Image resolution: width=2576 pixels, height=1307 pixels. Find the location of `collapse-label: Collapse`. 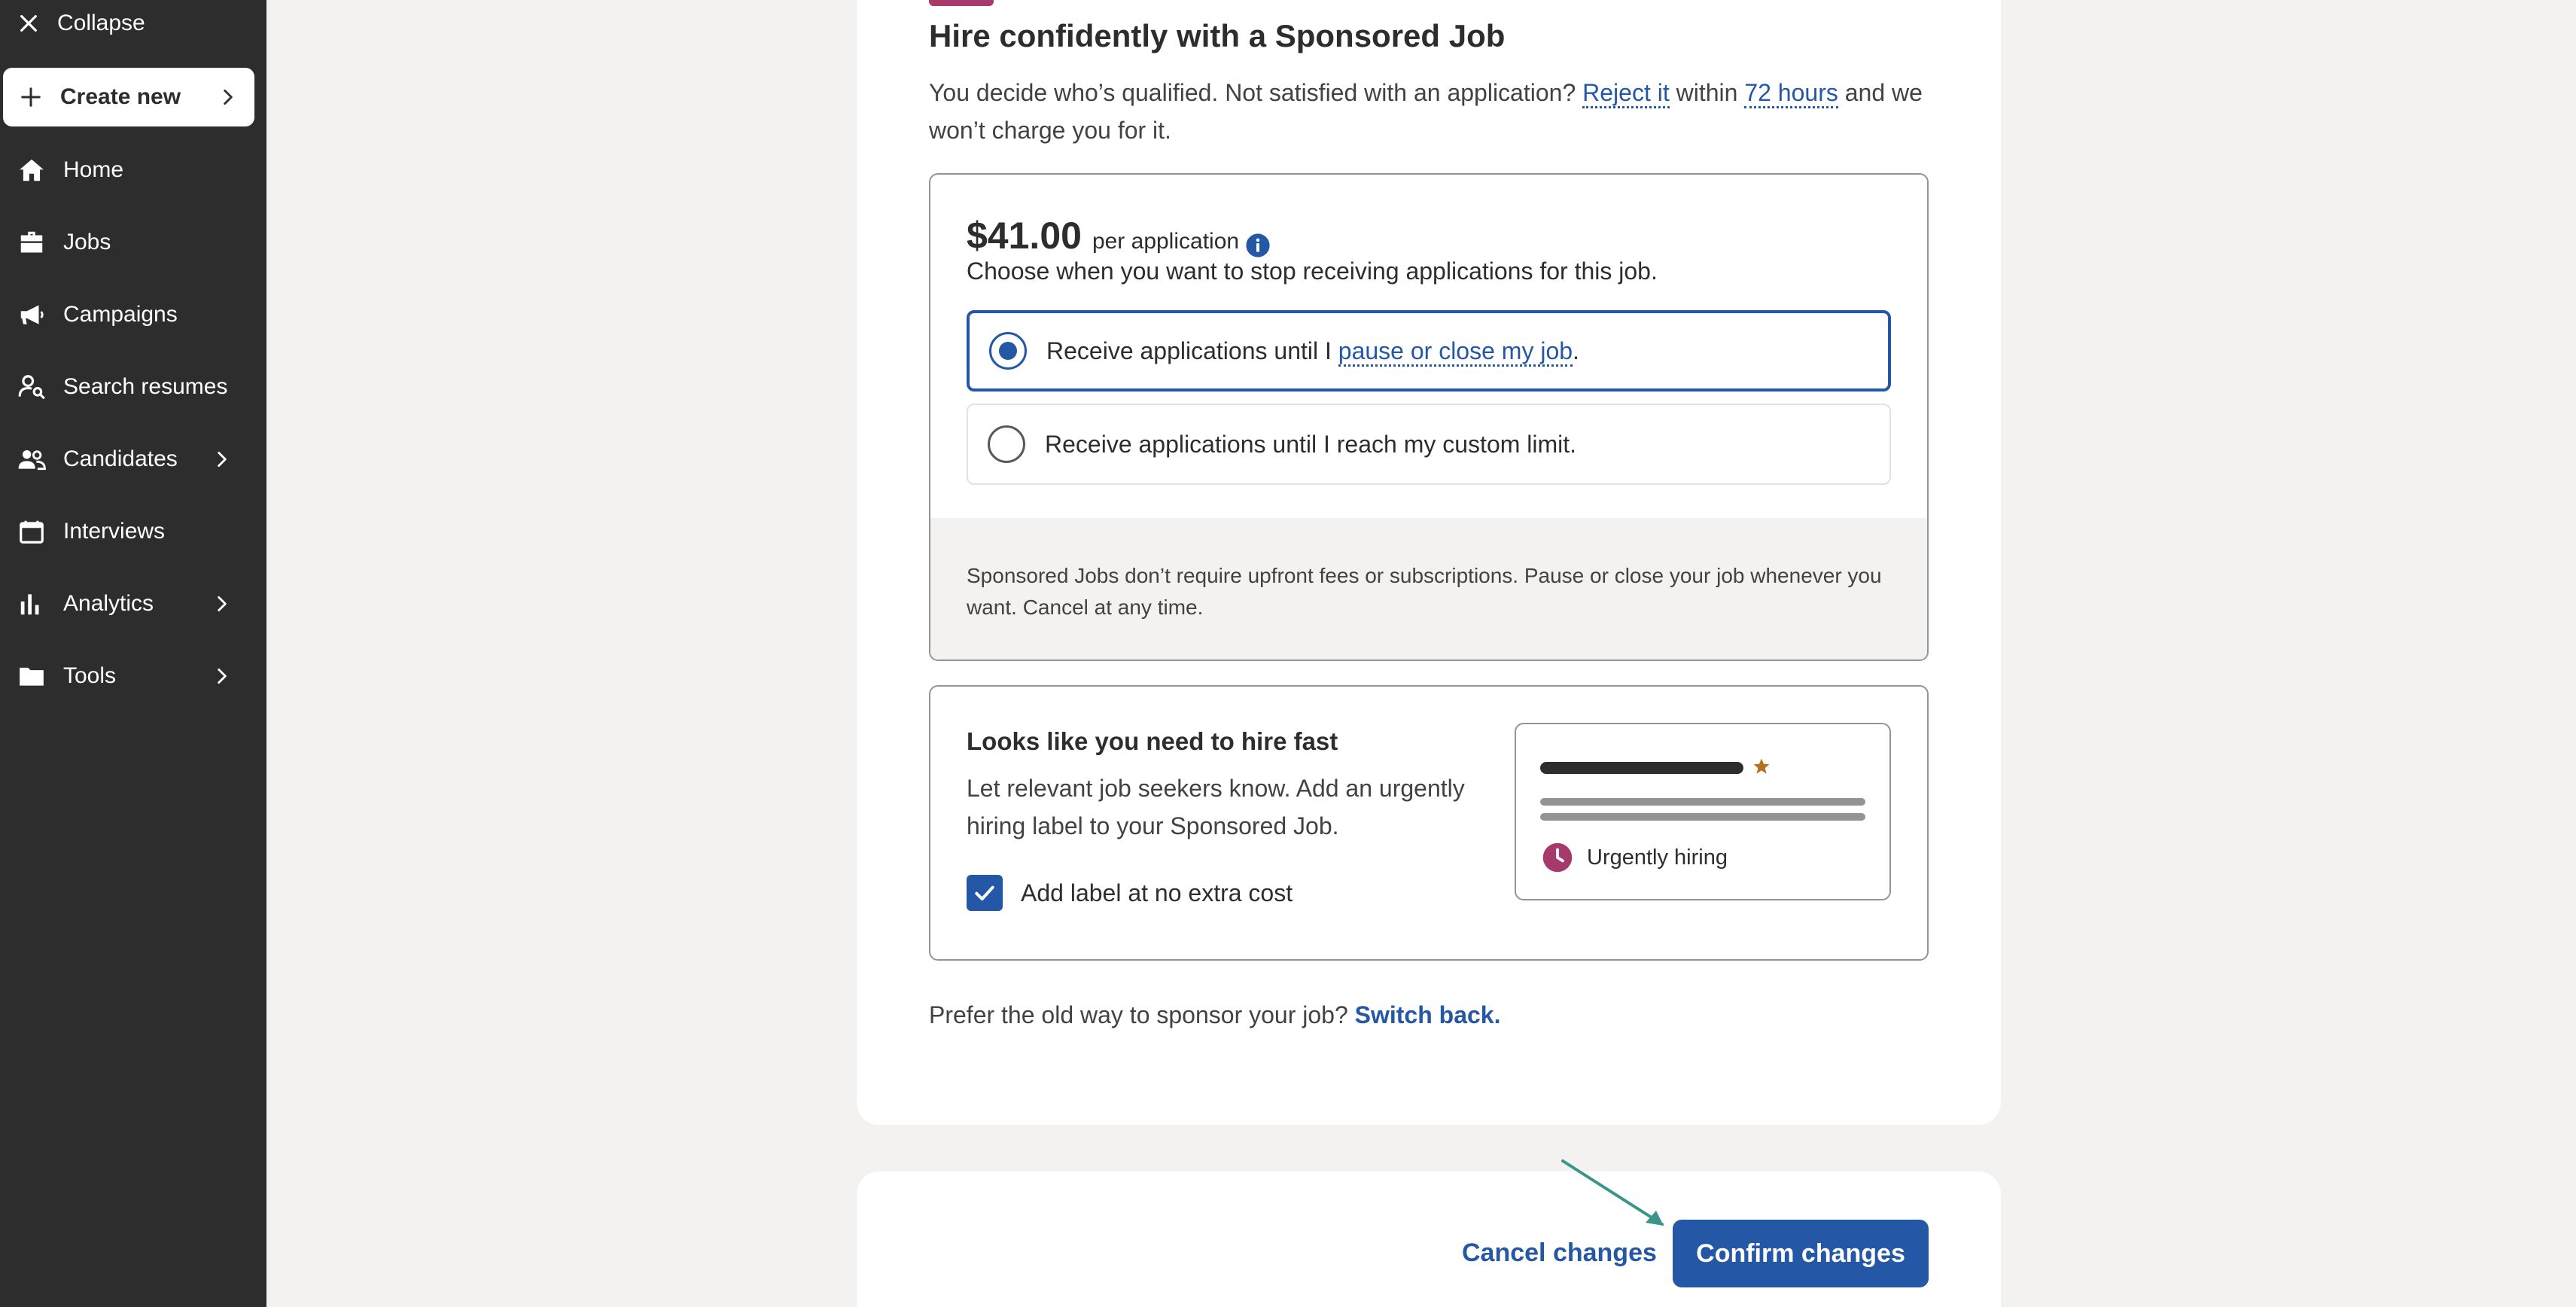

collapse-label: Collapse is located at coordinates (101, 23).